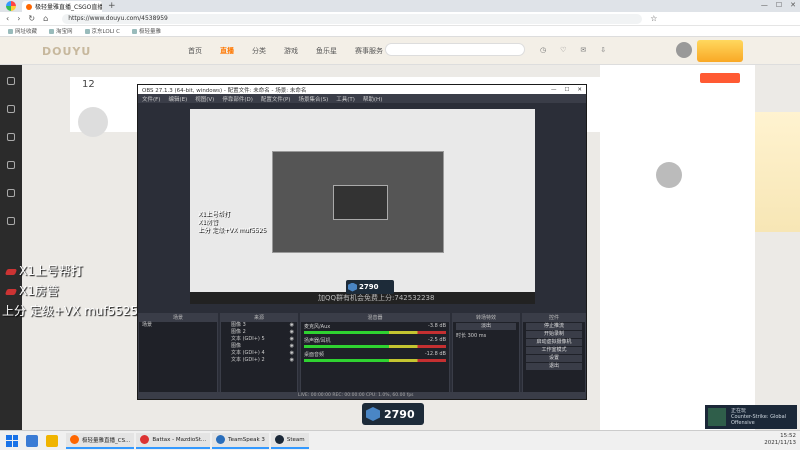  What do you see at coordinates (669, 175) in the screenshot?
I see `anchor-profile-avatar` at bounding box center [669, 175].